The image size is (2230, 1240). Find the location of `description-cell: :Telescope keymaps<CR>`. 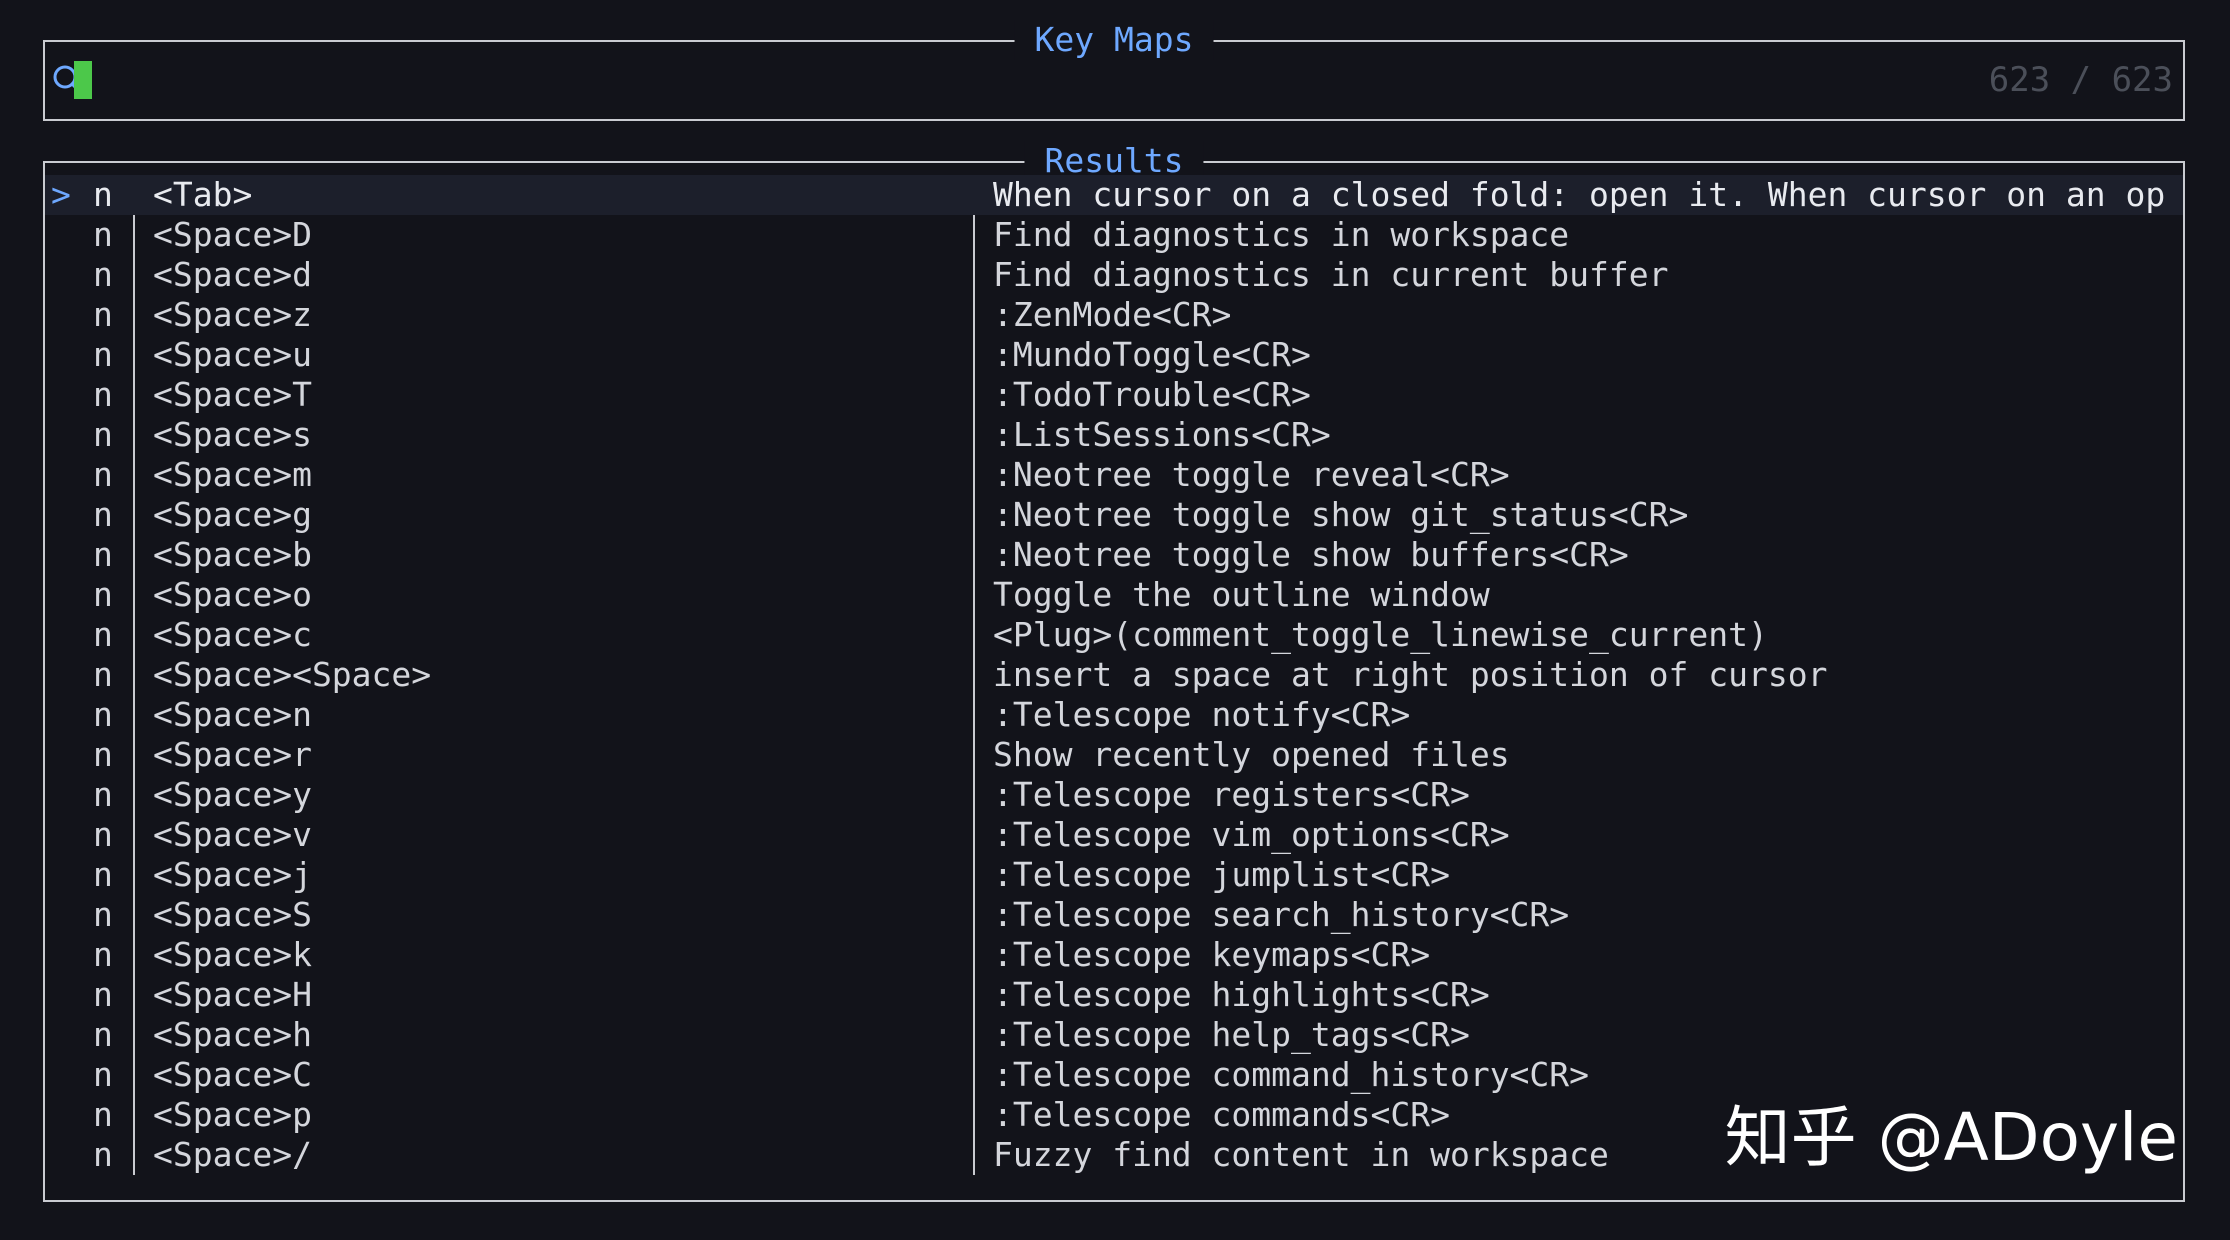

description-cell: :Telescope keymaps<CR> is located at coordinates (1212, 954).